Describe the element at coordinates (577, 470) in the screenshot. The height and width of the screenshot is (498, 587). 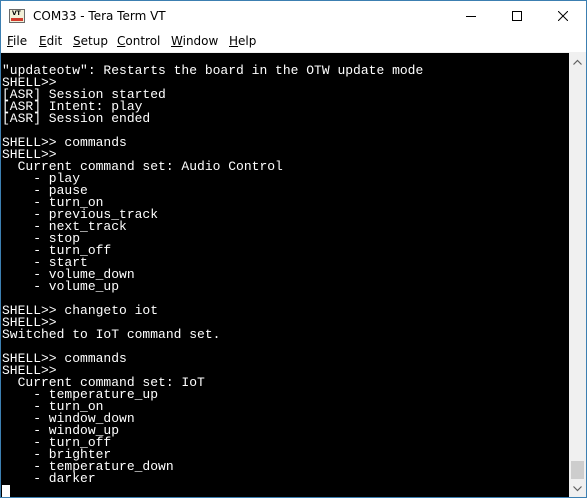
I see `scroll-thumb` at that location.